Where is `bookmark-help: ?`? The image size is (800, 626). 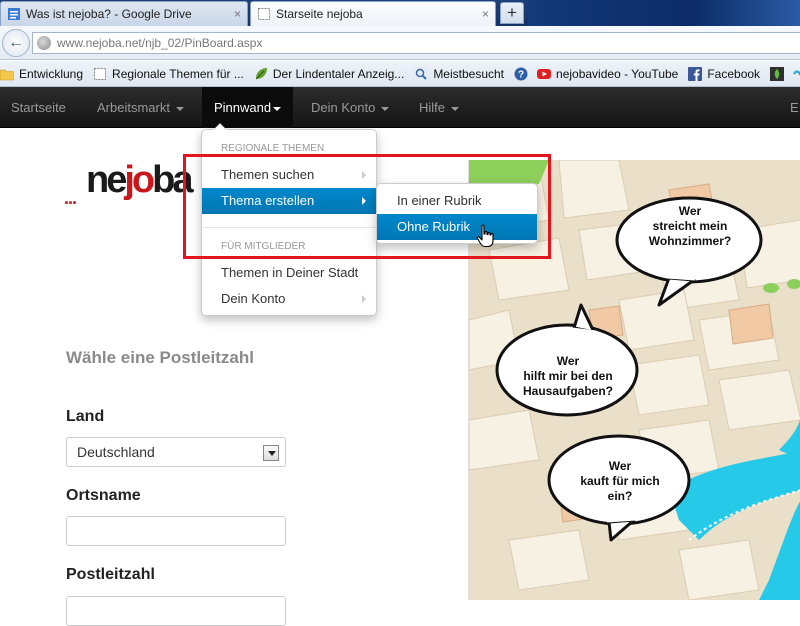
bookmark-help: ? is located at coordinates (523, 74).